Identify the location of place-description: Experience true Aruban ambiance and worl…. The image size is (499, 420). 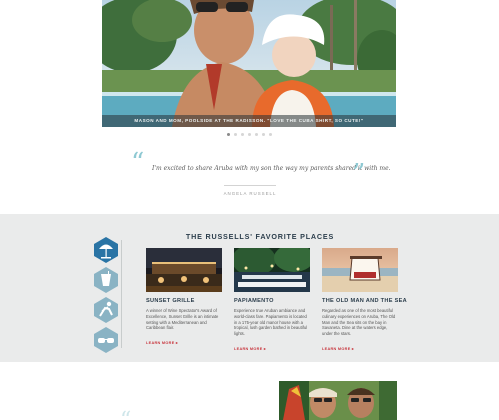
(271, 322).